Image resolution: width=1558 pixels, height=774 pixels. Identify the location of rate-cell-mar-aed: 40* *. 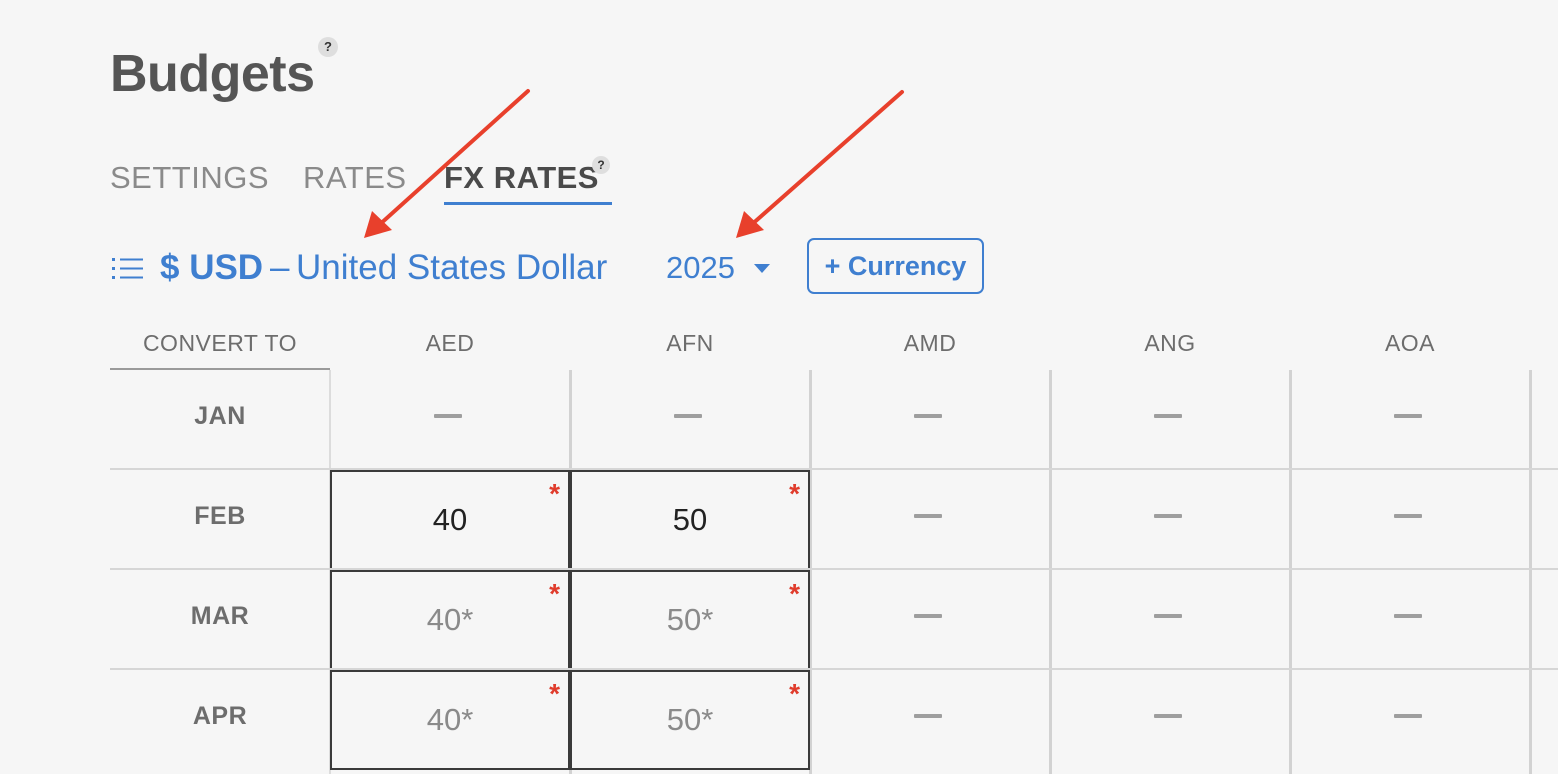
(450, 620).